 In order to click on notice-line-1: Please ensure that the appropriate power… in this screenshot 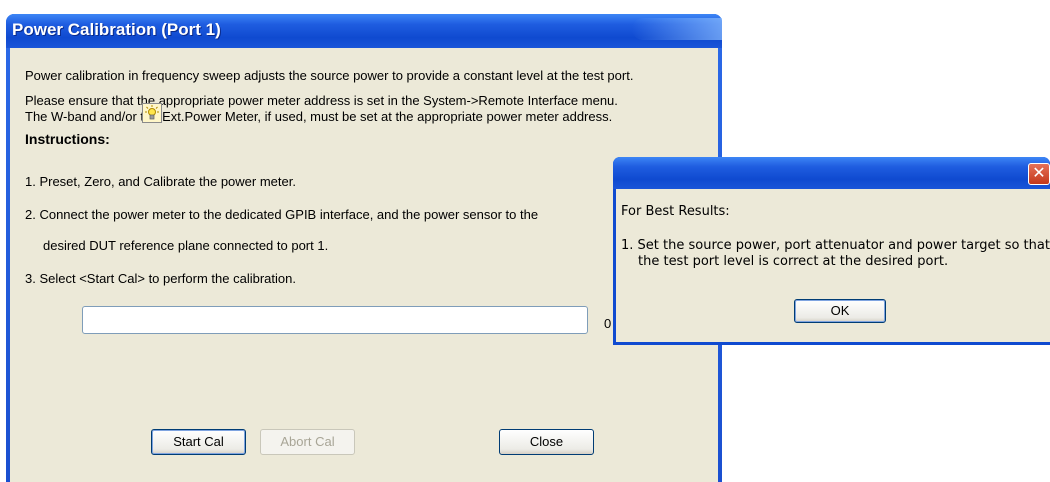, I will do `click(321, 100)`.